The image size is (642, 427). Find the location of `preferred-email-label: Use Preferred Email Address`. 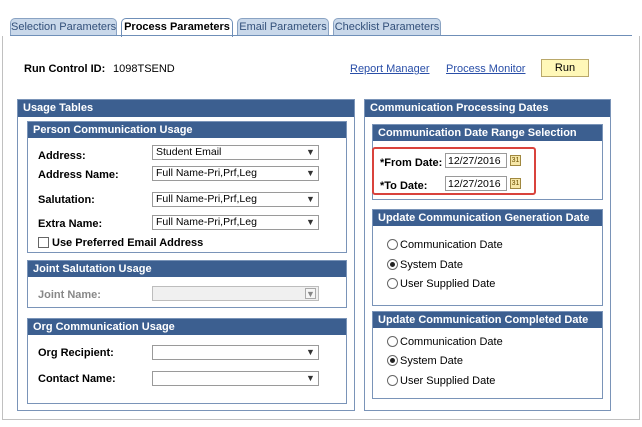

preferred-email-label: Use Preferred Email Address is located at coordinates (128, 243).